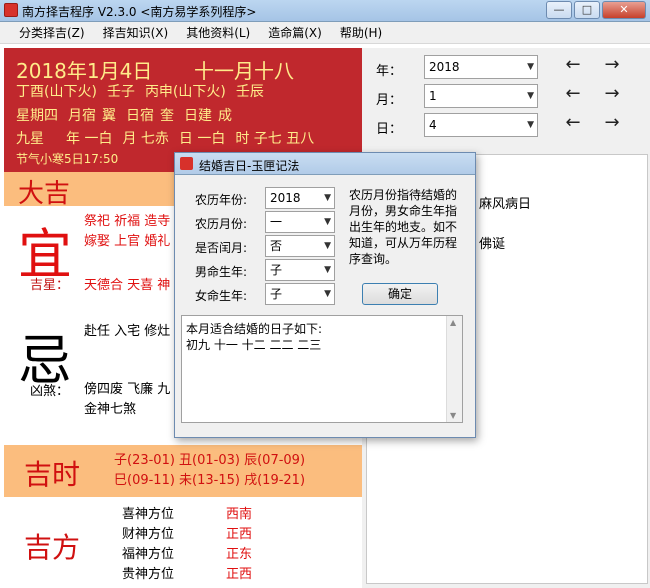 This screenshot has height=588, width=650. I want to click on ji-items: 赴任 入宅 修灶, so click(127, 331).